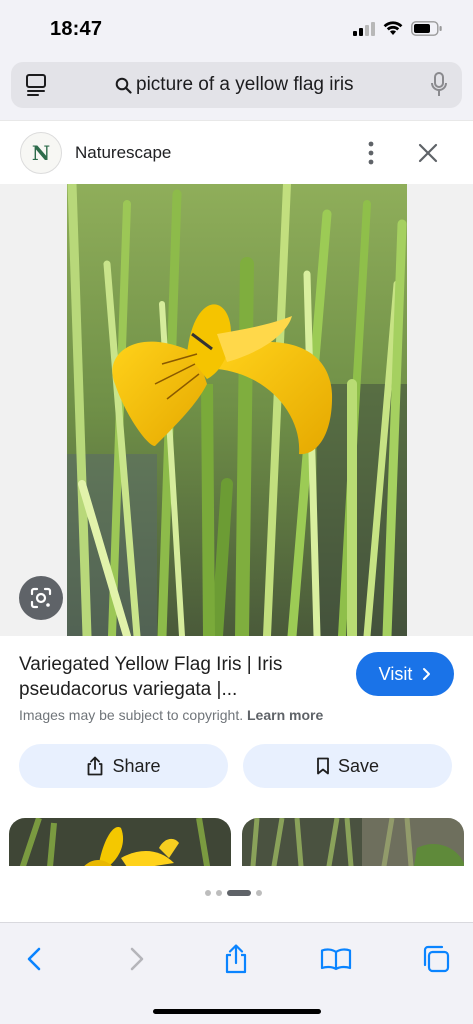  I want to click on source-logo-letter: N, so click(41, 153).